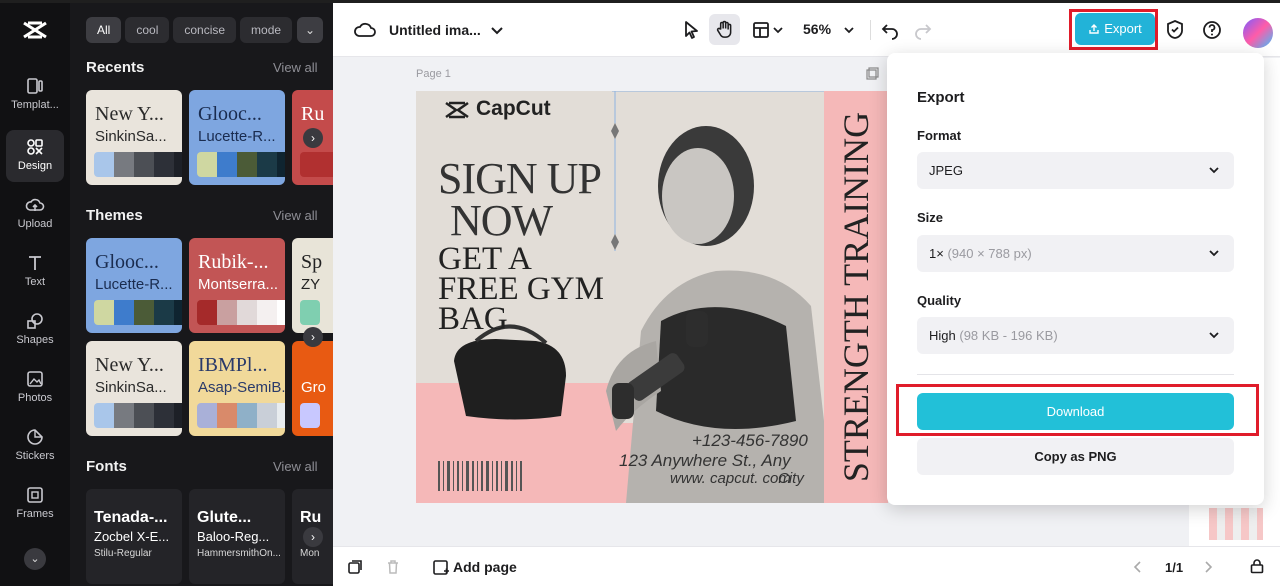 The height and width of the screenshot is (586, 1280). What do you see at coordinates (393, 567) in the screenshot?
I see `trash-icon` at bounding box center [393, 567].